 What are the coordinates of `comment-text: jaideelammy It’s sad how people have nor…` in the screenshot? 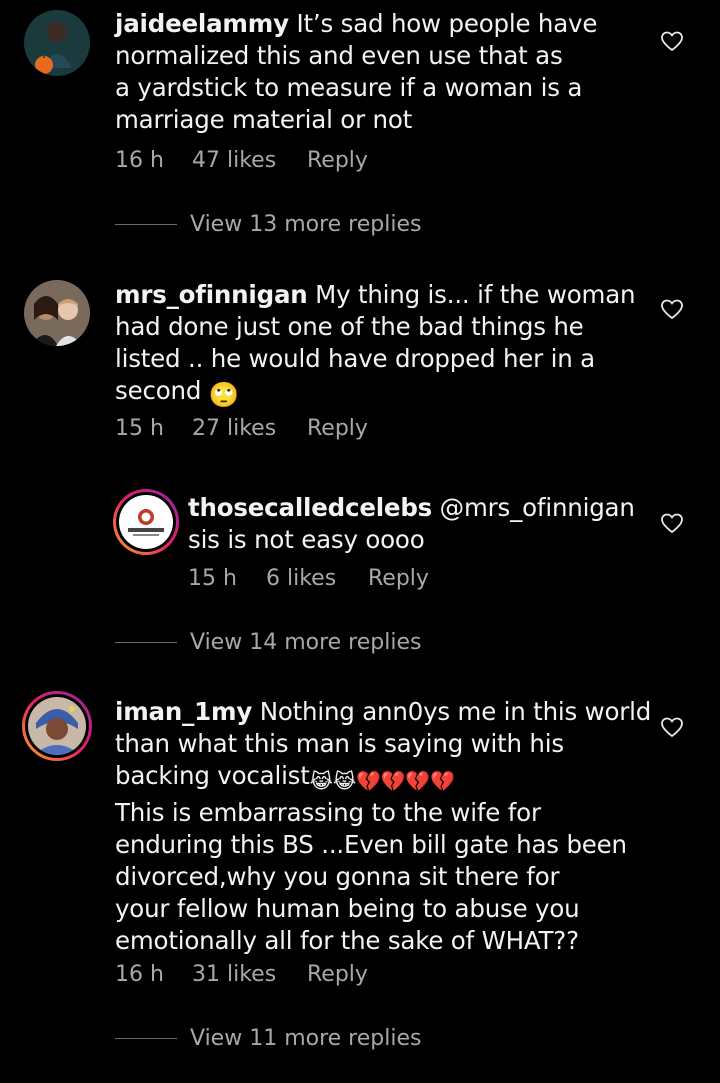 It's located at (356, 71).